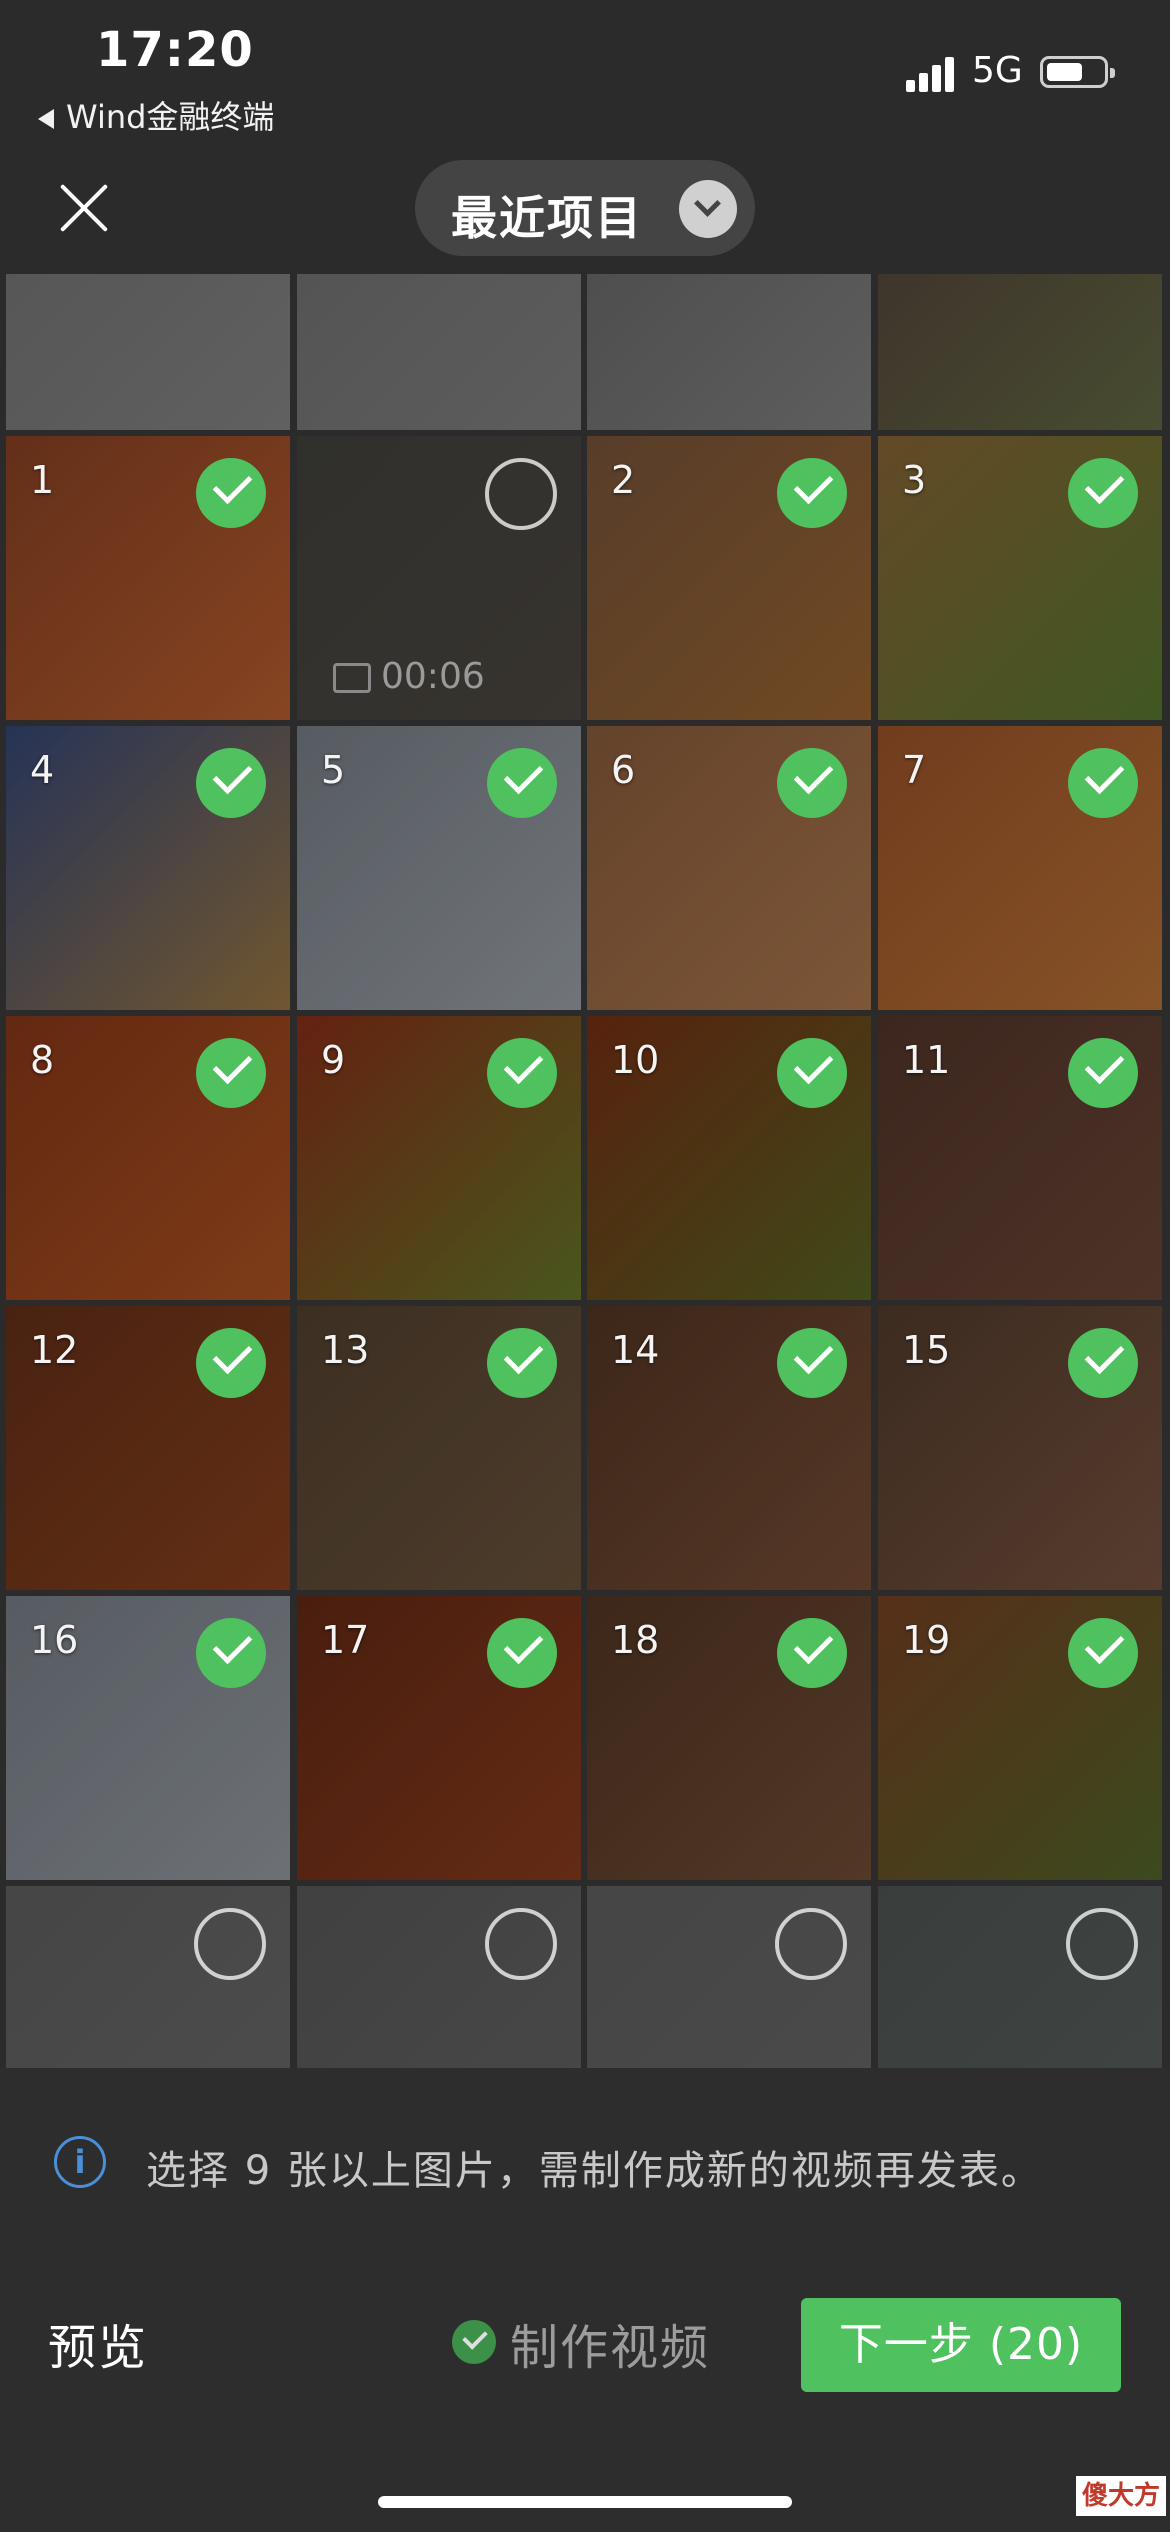 The width and height of the screenshot is (1170, 2532). Describe the element at coordinates (345, 1640) in the screenshot. I see `selection-order-number: 17` at that location.